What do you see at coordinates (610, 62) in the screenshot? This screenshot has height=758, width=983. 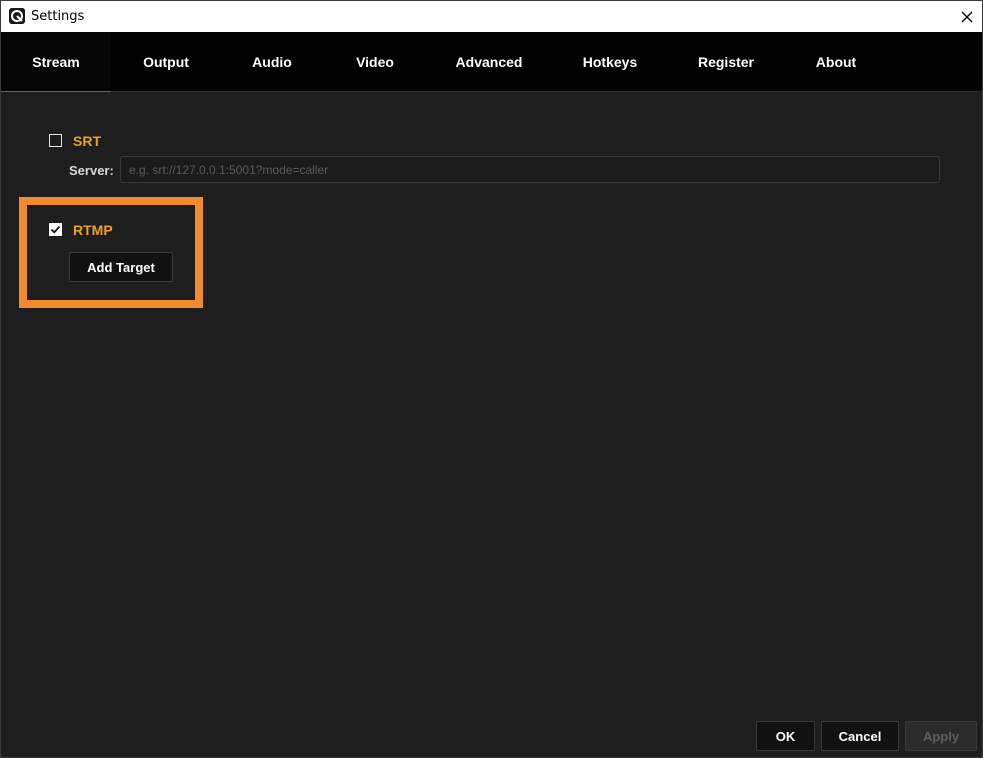 I see `tab-hotkeys: Hotkeys` at bounding box center [610, 62].